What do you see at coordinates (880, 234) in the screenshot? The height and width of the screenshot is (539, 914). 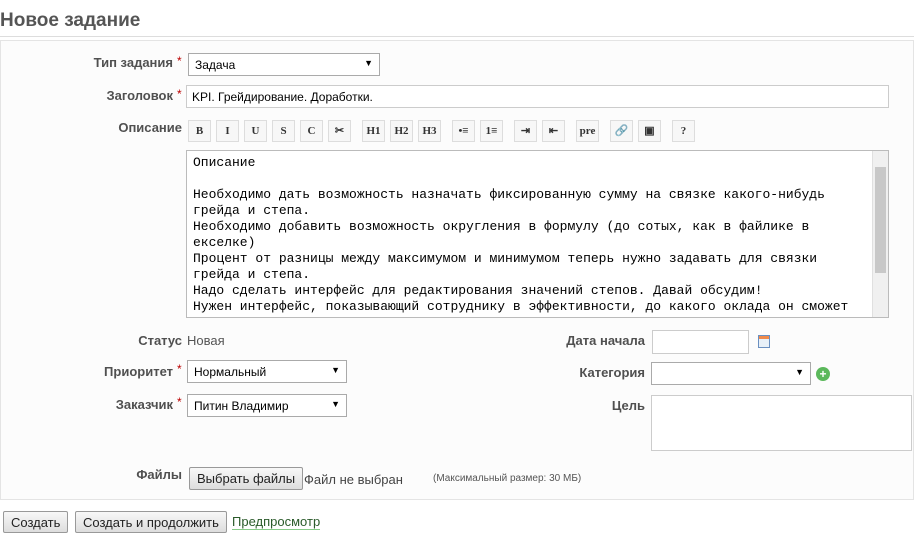 I see `scrollbar` at bounding box center [880, 234].